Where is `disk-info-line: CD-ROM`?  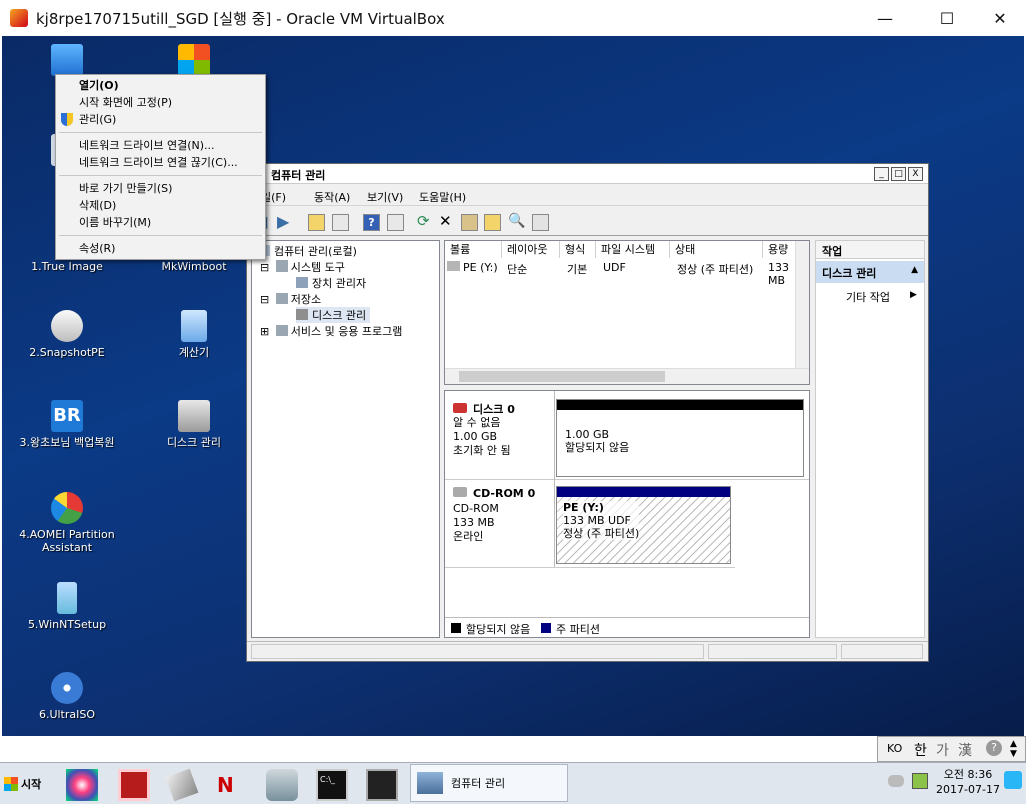 disk-info-line: CD-ROM is located at coordinates (476, 508).